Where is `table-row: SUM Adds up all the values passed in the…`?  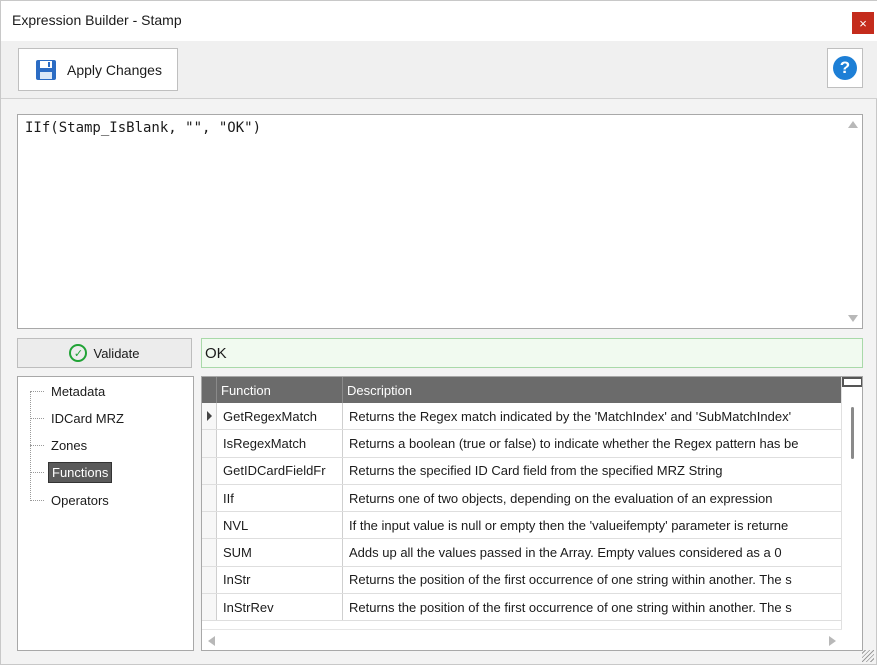
table-row: SUM Adds up all the values passed in the… is located at coordinates (522, 553).